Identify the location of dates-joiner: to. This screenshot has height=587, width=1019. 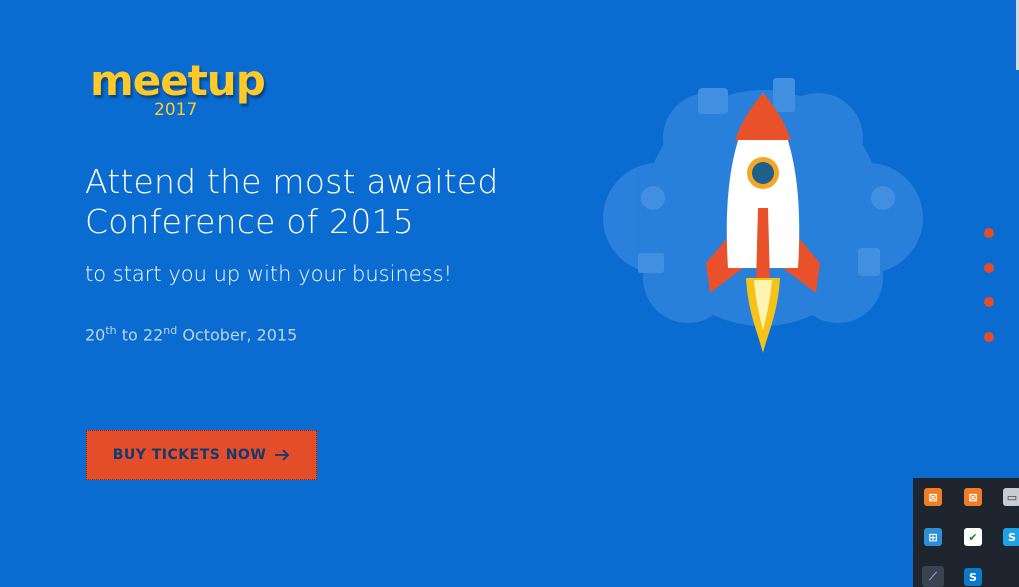
(129, 335).